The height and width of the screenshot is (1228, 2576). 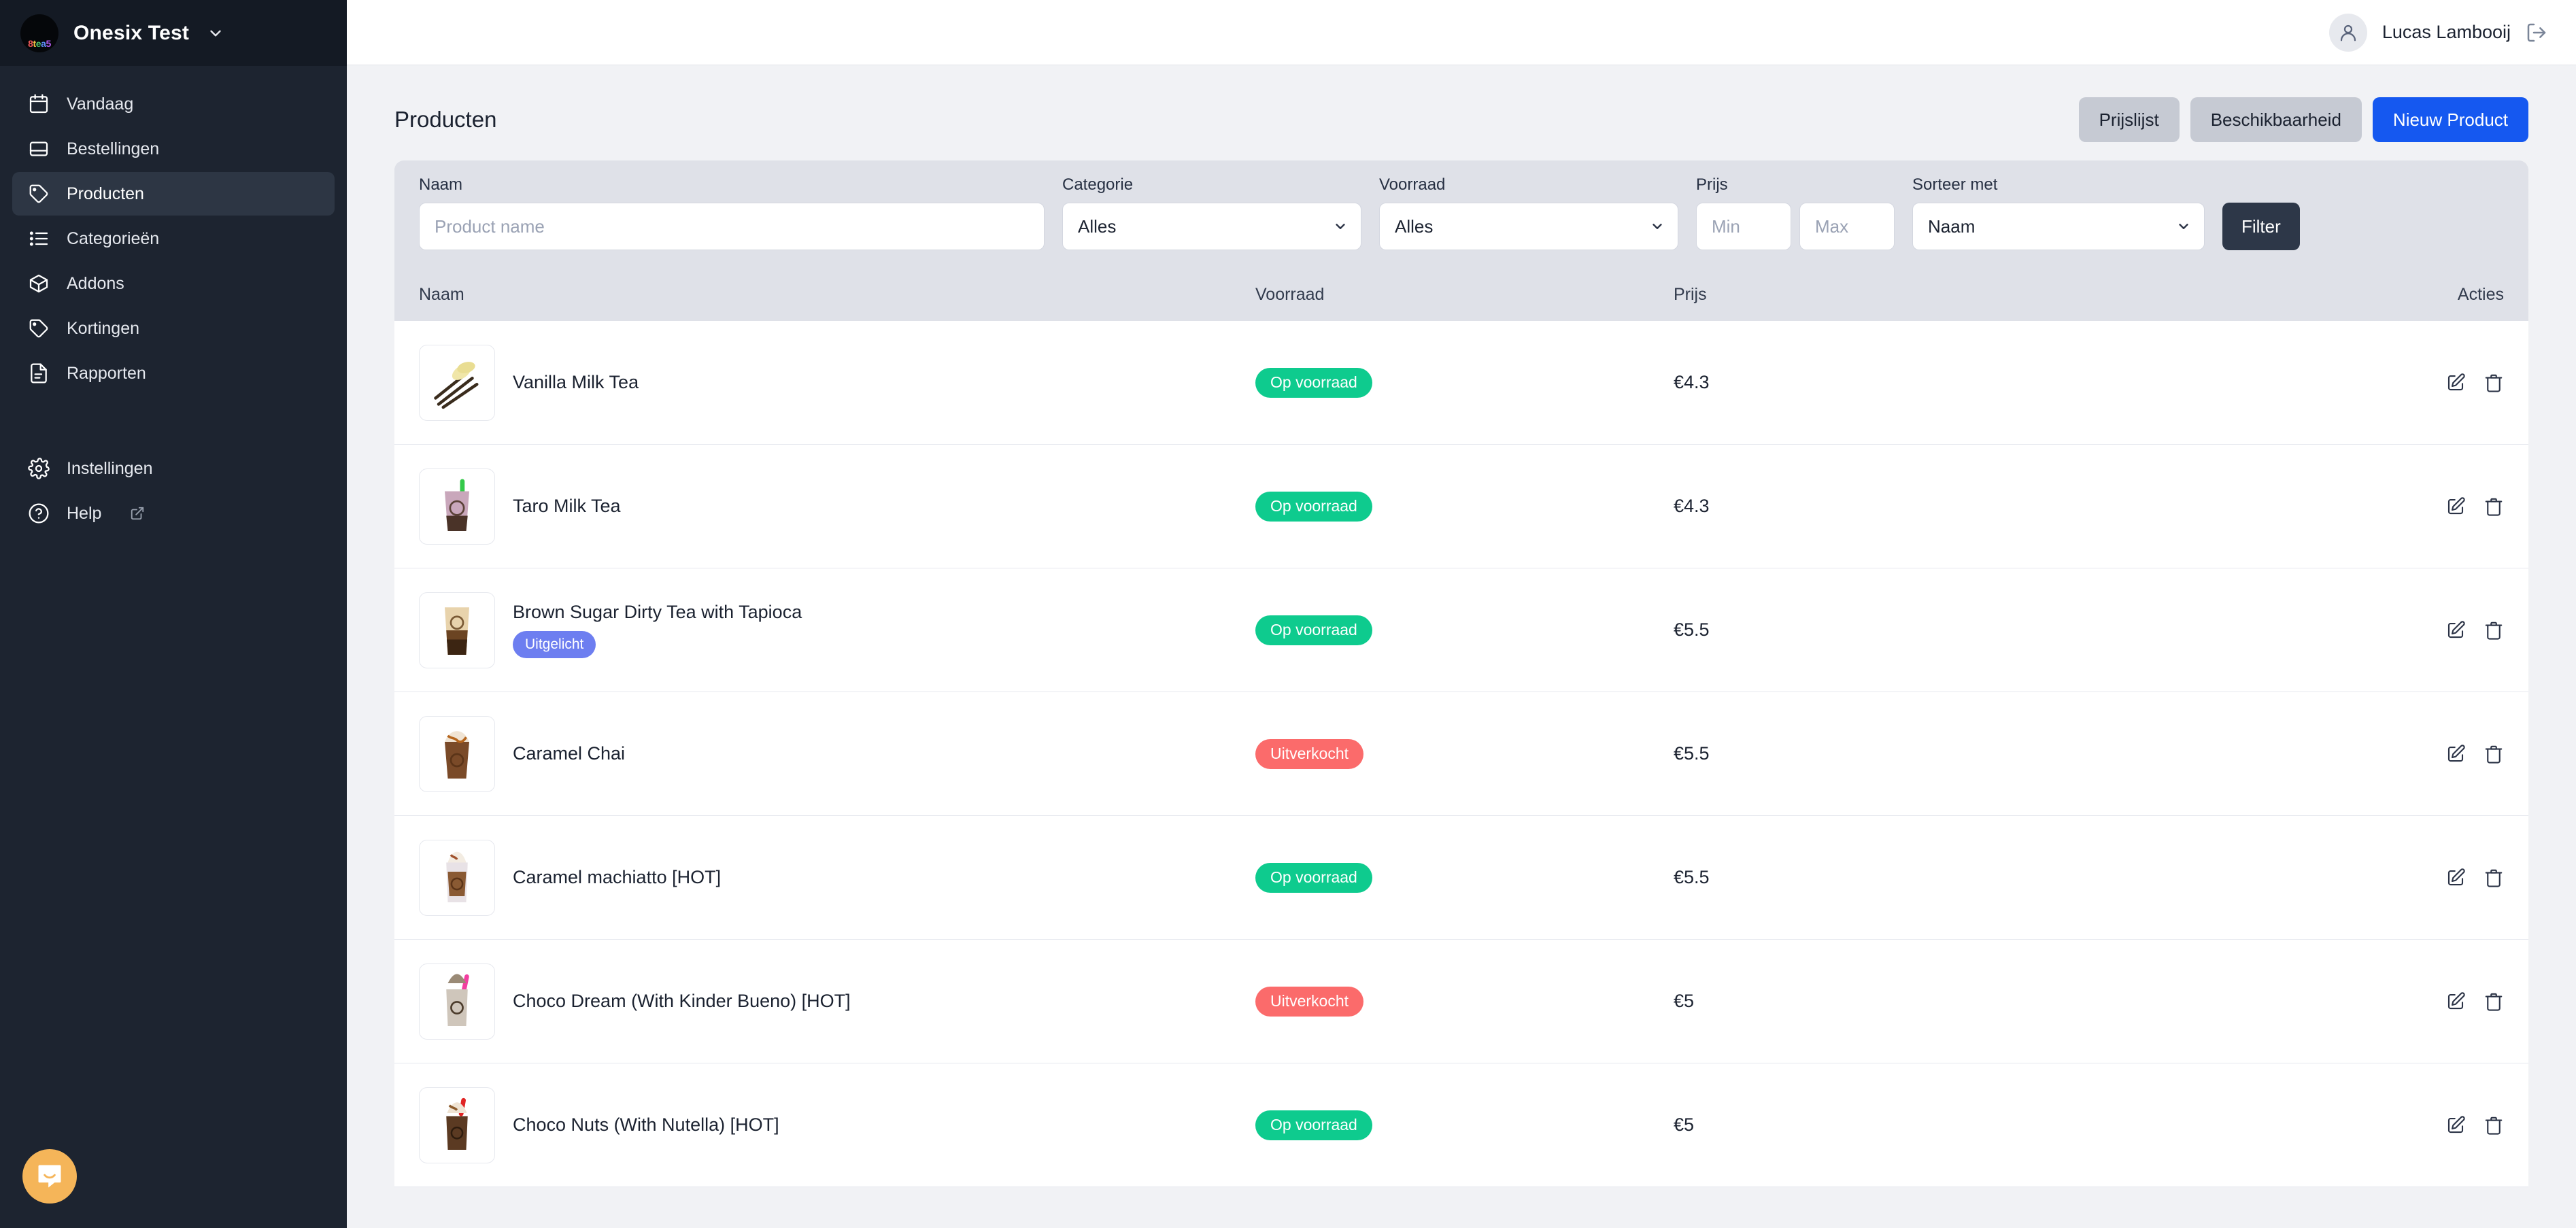 What do you see at coordinates (2129, 120) in the screenshot?
I see `pricelist-button: Prijslijst` at bounding box center [2129, 120].